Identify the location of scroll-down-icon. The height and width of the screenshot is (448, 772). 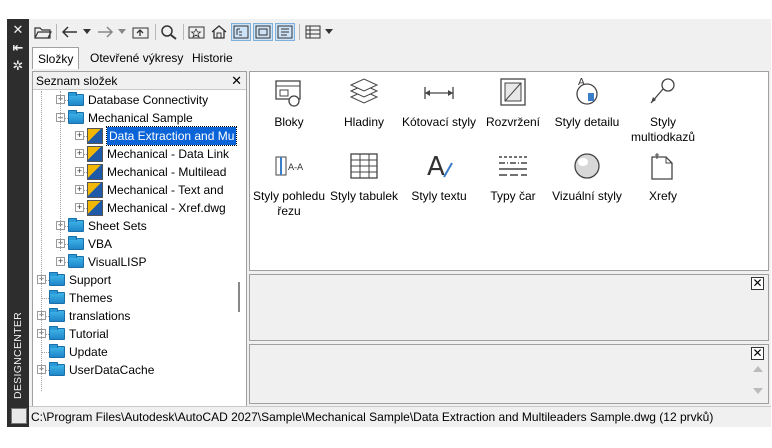
(758, 391).